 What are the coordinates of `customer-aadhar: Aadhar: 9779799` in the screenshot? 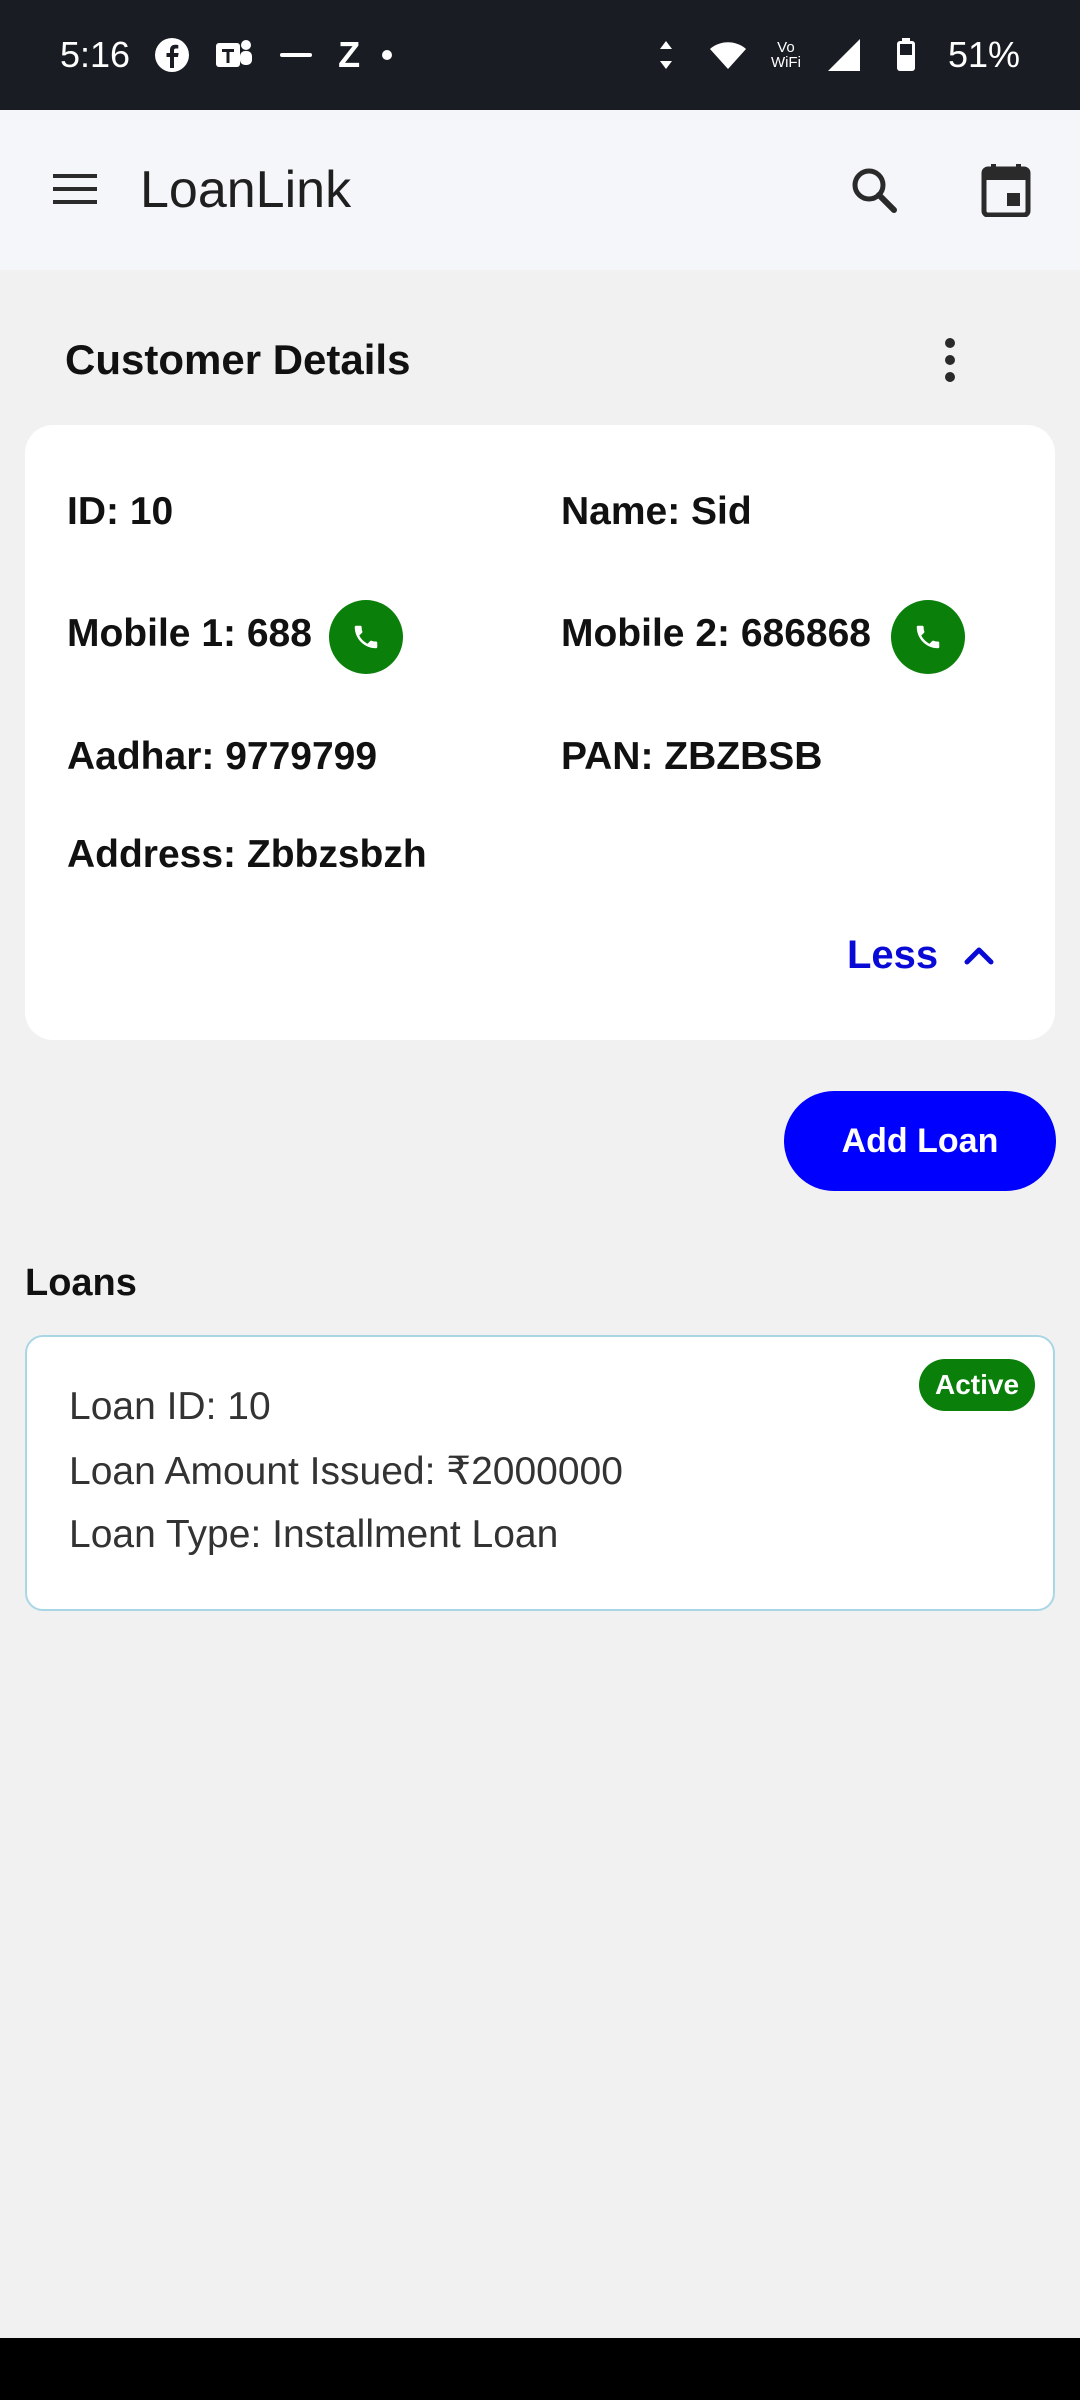 It's located at (222, 756).